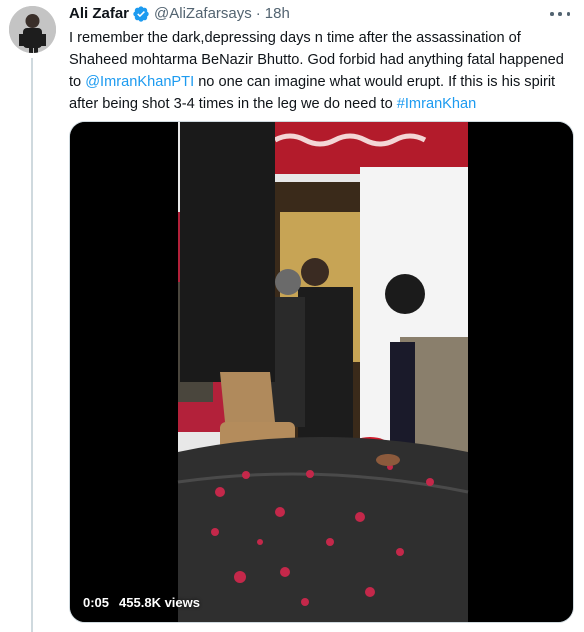 The width and height of the screenshot is (584, 632). What do you see at coordinates (99, 14) in the screenshot?
I see `author-name: Ali Zafar` at bounding box center [99, 14].